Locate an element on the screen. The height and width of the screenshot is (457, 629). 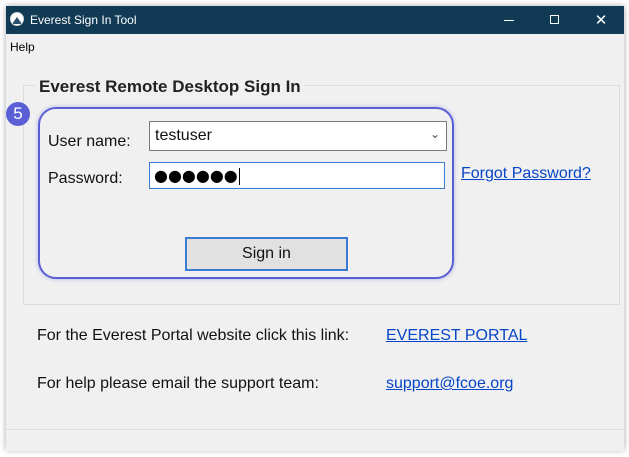
support-info-text: For help please email the support team: is located at coordinates (178, 383).